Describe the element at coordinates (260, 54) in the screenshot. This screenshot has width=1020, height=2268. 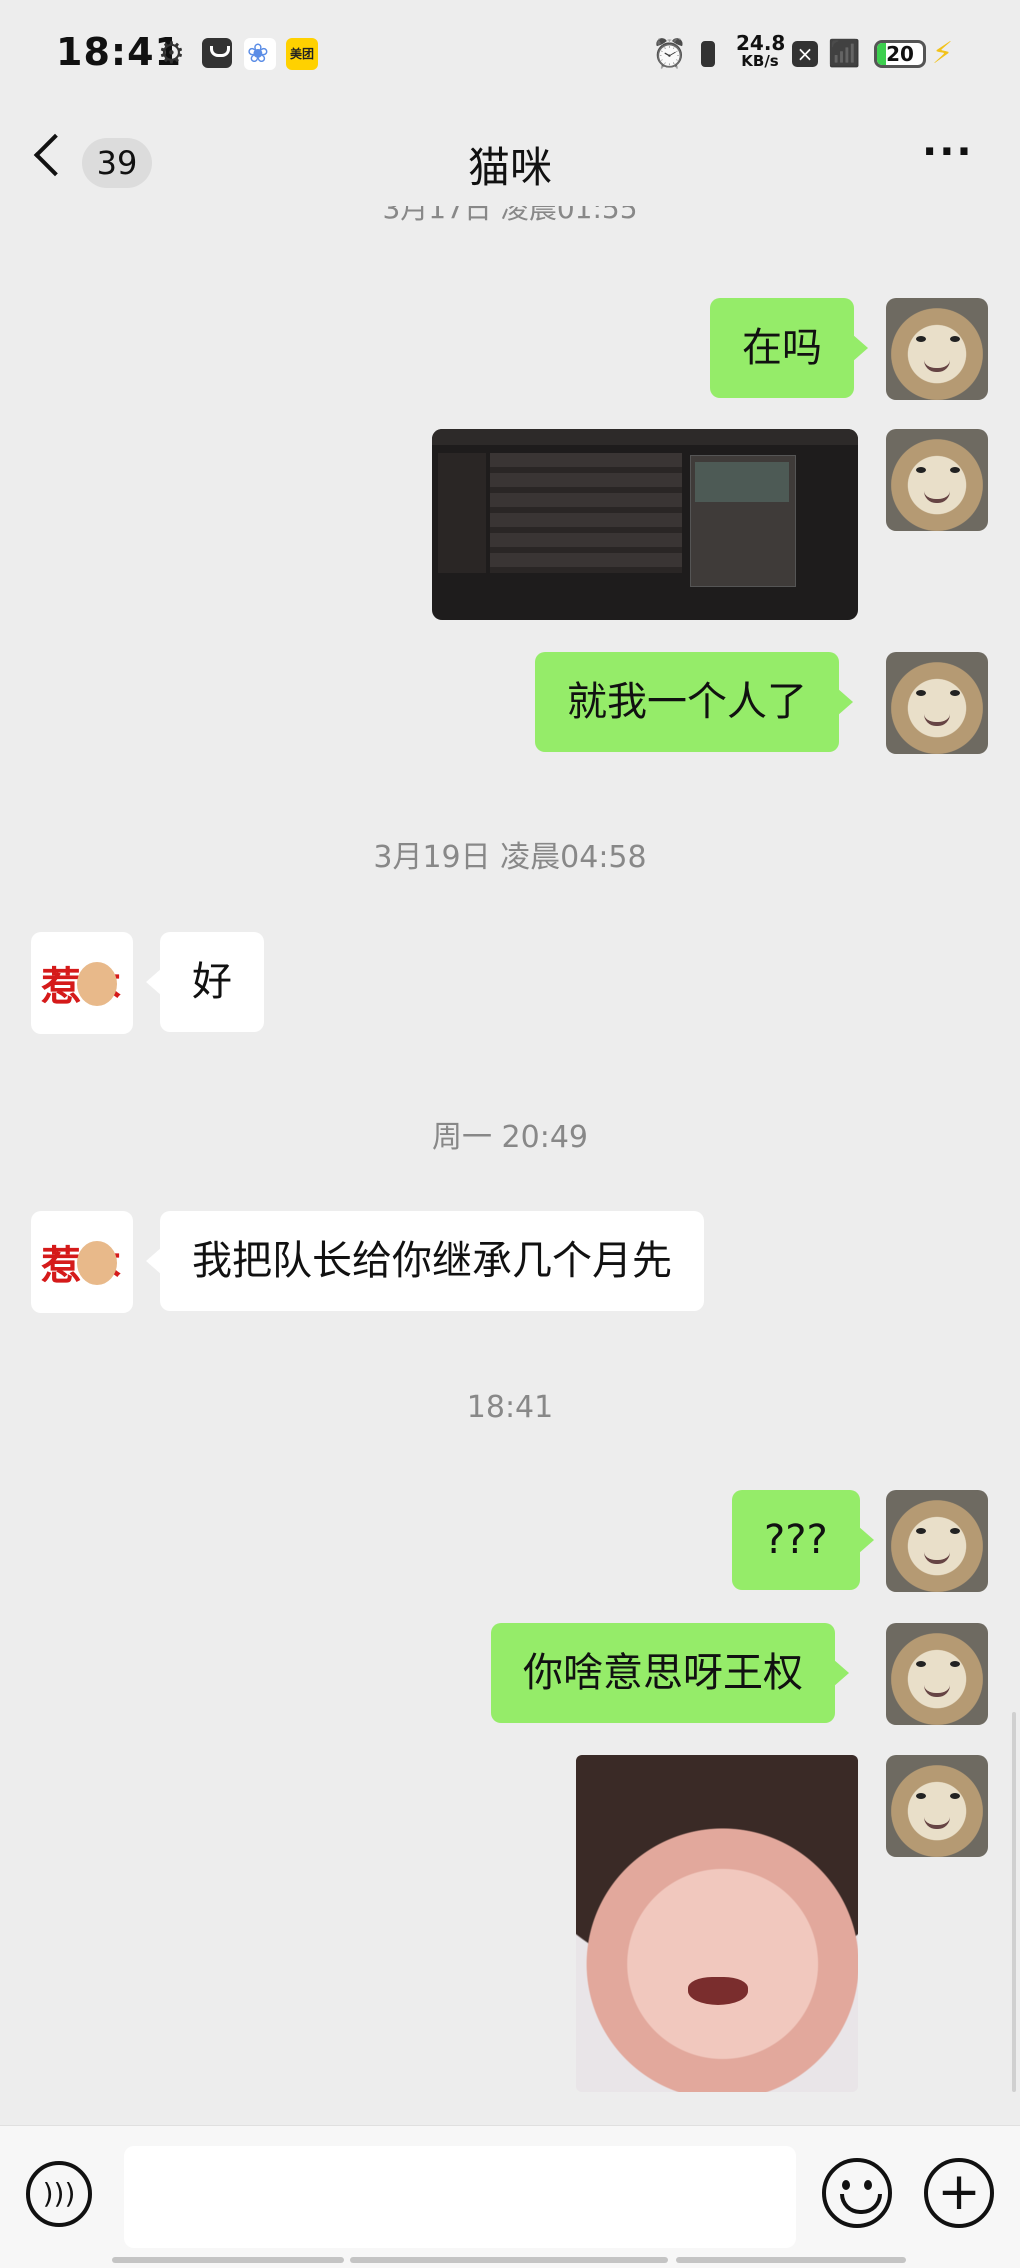
I see `clover-app-icon` at that location.